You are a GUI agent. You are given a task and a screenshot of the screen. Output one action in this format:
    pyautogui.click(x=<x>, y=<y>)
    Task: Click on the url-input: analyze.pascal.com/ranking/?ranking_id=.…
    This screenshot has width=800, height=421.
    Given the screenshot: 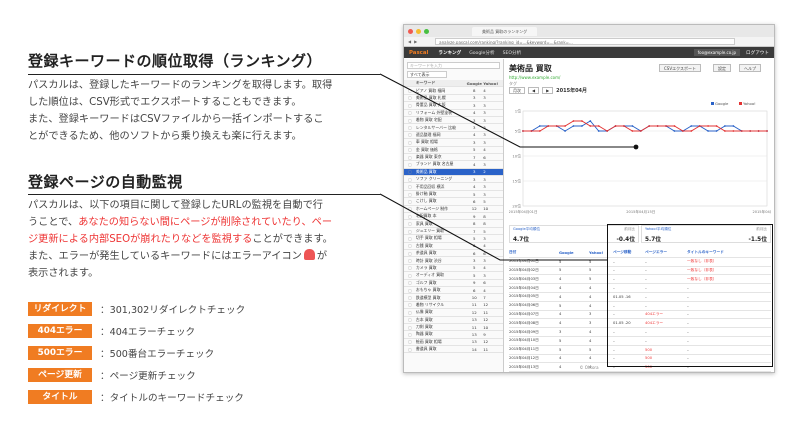 What is the action you would take?
    pyautogui.click(x=585, y=41)
    